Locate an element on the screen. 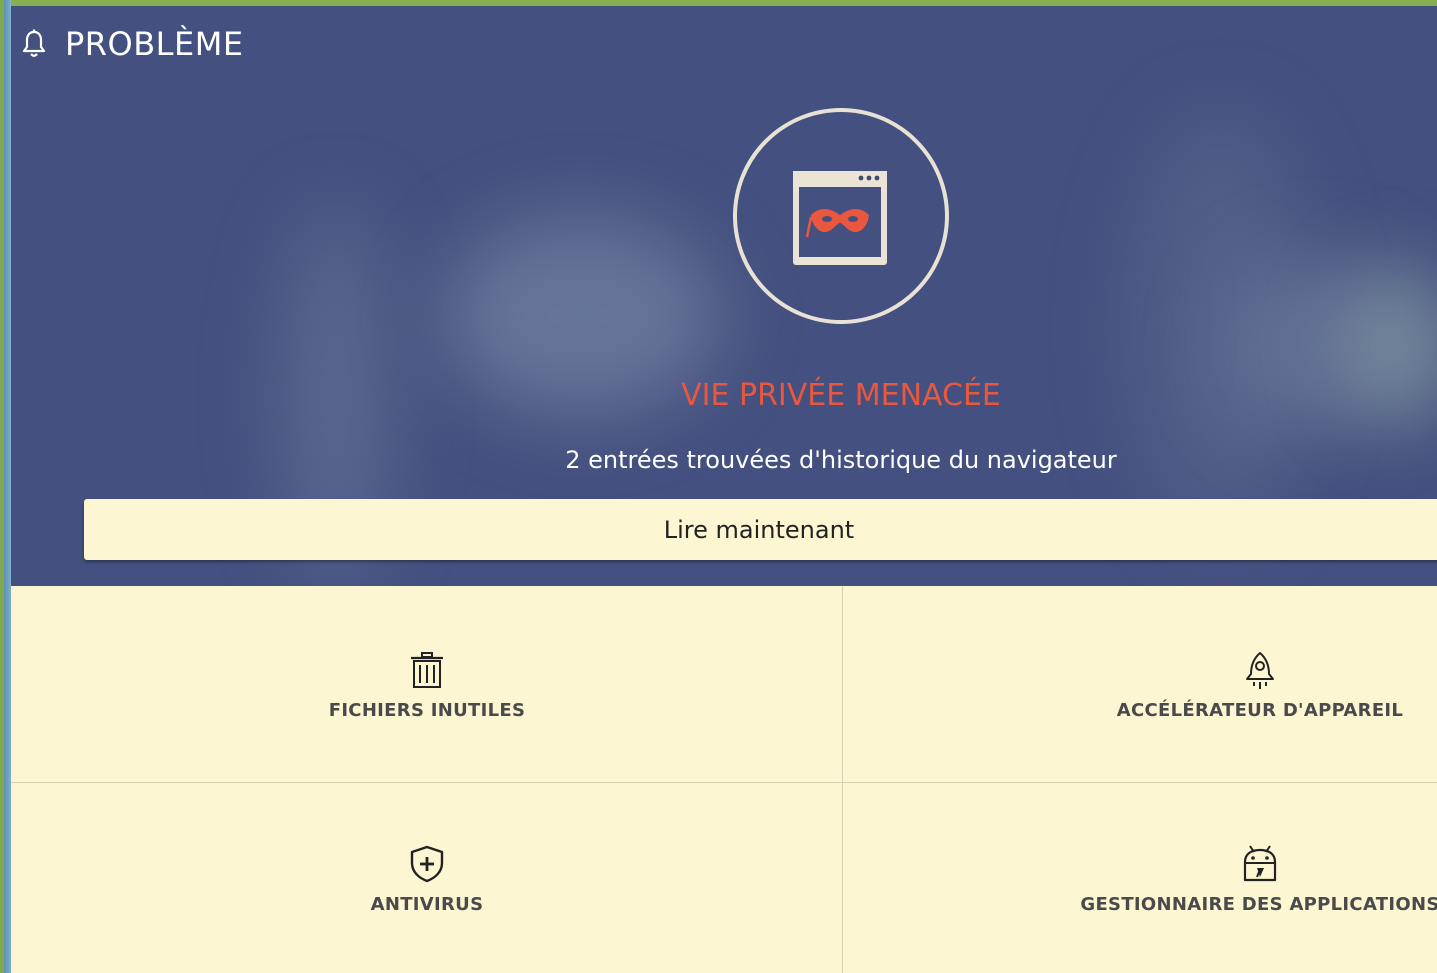 The height and width of the screenshot is (973, 1437). app-manager-icon is located at coordinates (1260, 863).